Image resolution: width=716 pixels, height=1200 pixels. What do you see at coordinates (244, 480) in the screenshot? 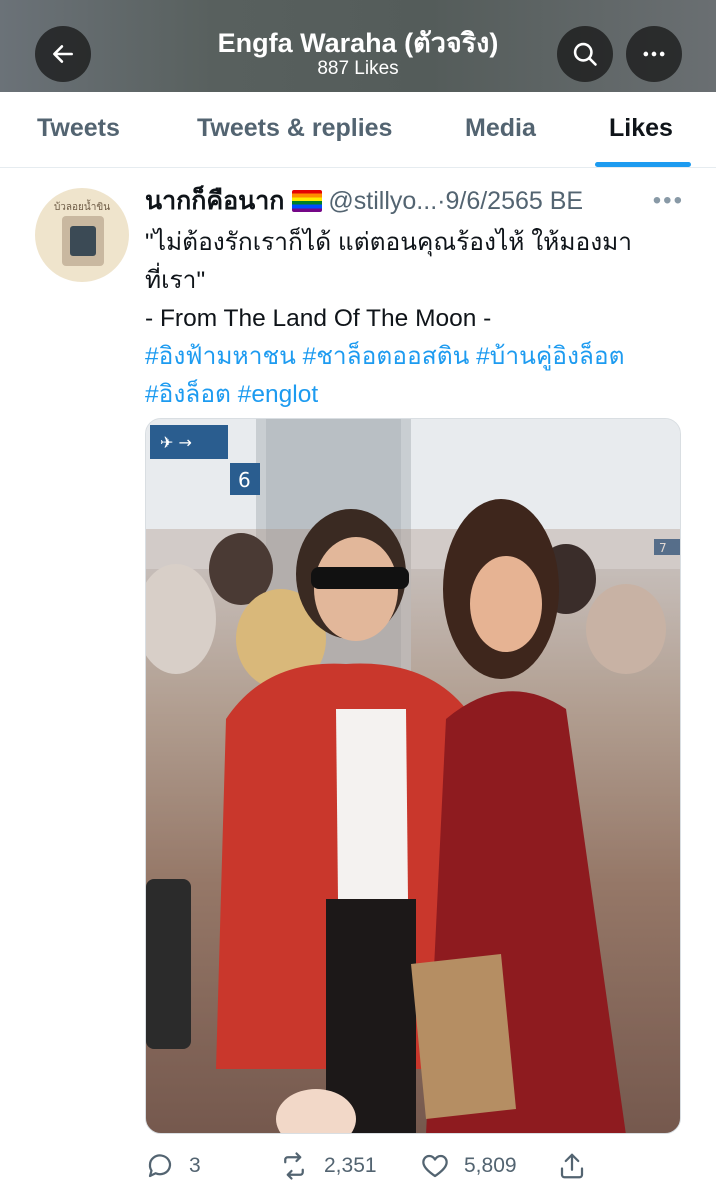
I see `sign-number: 6` at bounding box center [244, 480].